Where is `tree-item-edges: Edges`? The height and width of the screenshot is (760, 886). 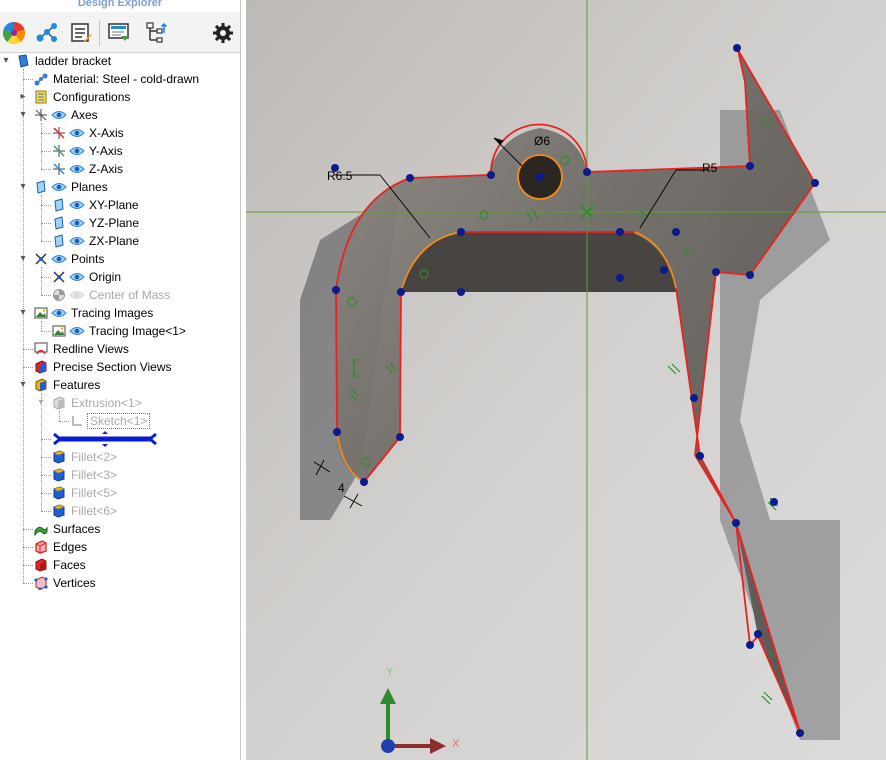
tree-item-edges: Edges is located at coordinates (120, 547).